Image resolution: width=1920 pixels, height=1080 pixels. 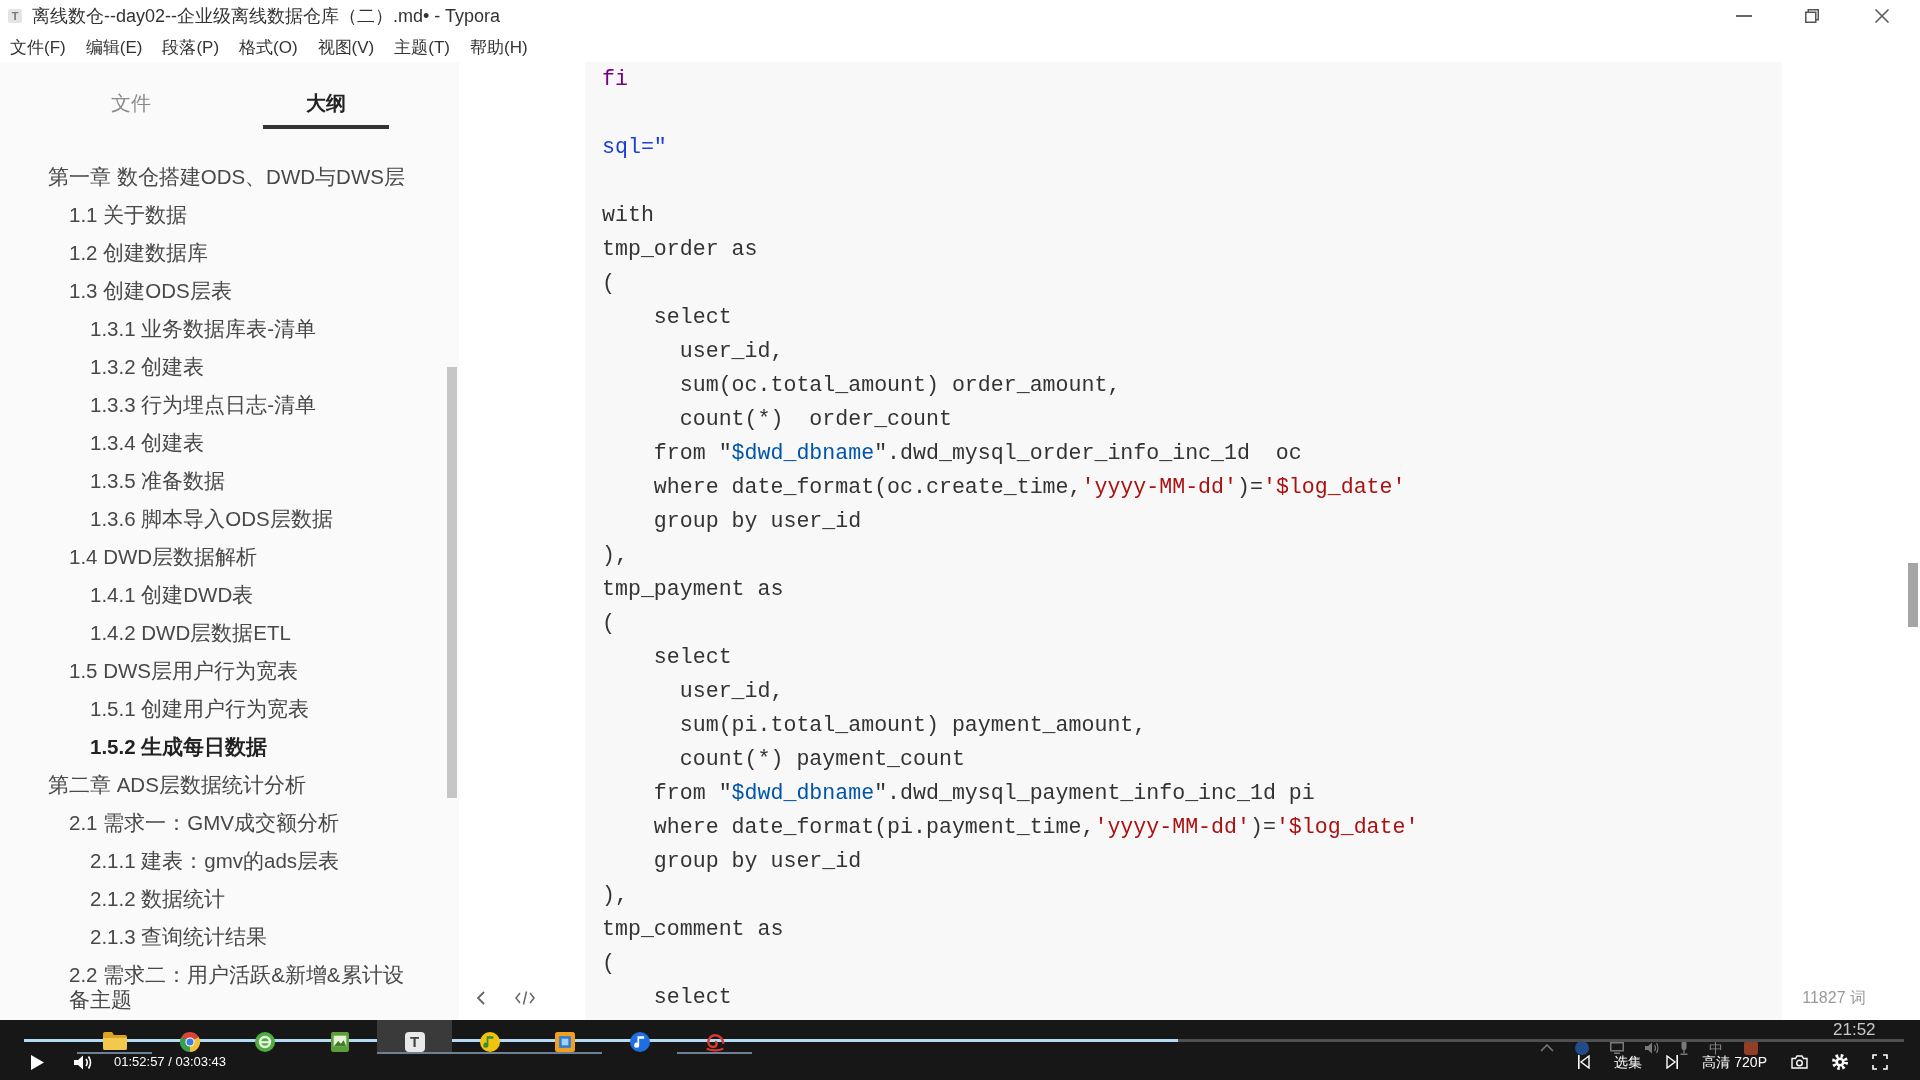 I want to click on taskbar-clock: 21:52, so click(x=1854, y=1029).